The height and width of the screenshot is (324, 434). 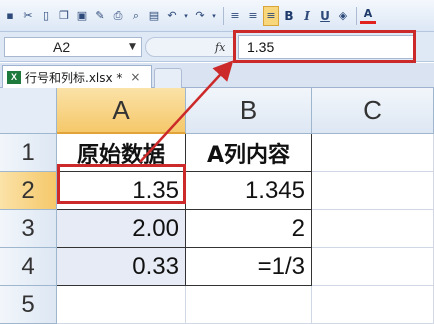 I want to click on cell-a3: 2.00, so click(x=121, y=229).